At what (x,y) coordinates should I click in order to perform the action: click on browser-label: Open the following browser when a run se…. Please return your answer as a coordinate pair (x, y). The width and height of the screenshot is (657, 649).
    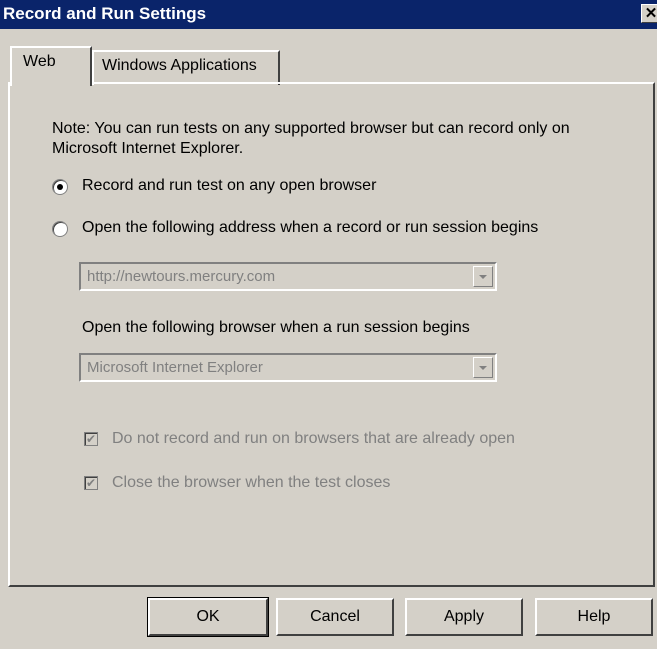
    Looking at the image, I should click on (276, 327).